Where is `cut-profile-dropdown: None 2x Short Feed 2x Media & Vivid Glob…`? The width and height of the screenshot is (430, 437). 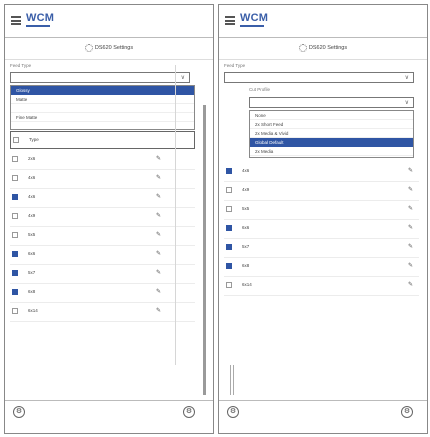 cut-profile-dropdown: None 2x Short Feed 2x Media & Vivid Glob… is located at coordinates (331, 134).